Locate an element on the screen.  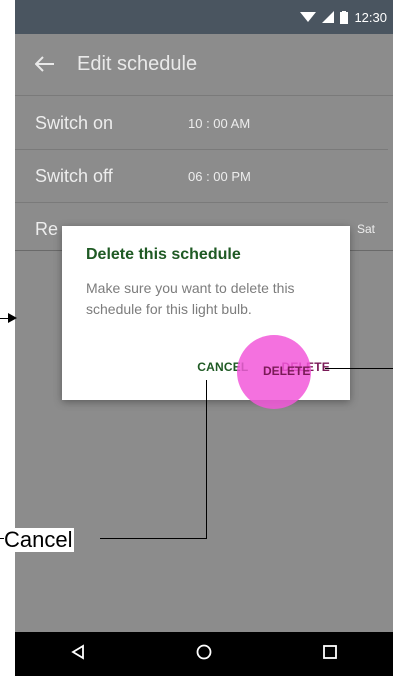
arrow-left-icon is located at coordinates (44, 65).